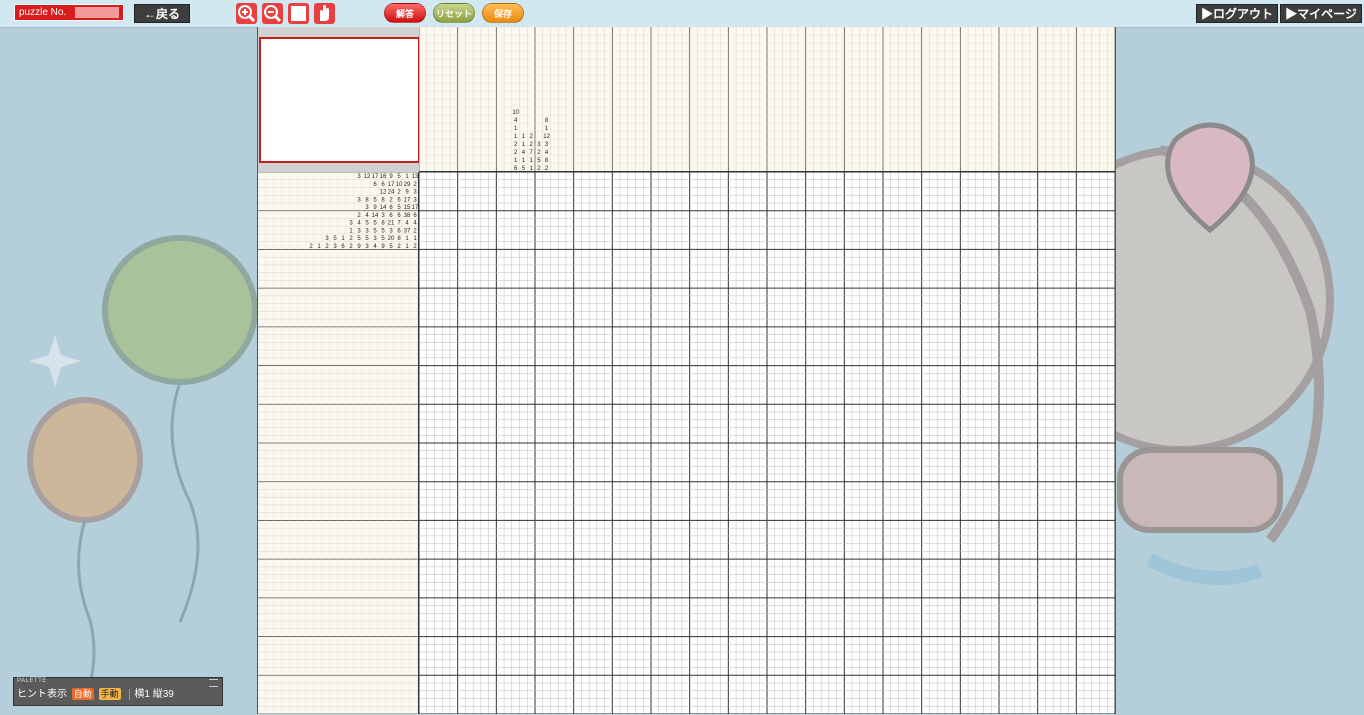 This screenshot has height=715, width=1364. I want to click on hint-manual-button: 手動, so click(109, 694).